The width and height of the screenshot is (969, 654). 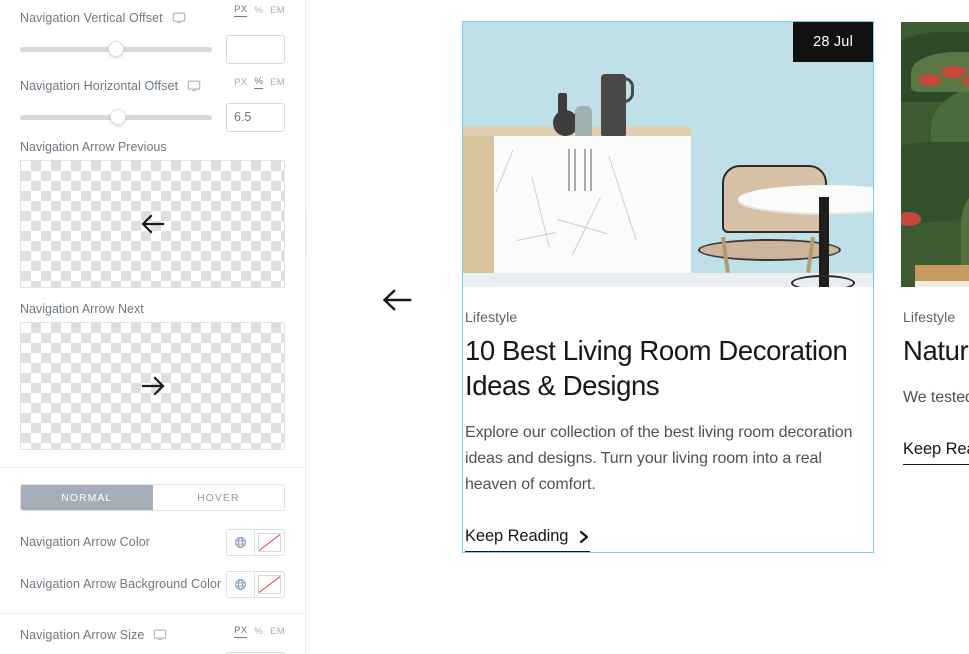 I want to click on control-navigation-arrow-size: Navigation Arrow Size PX % EM, so click(x=152, y=634).